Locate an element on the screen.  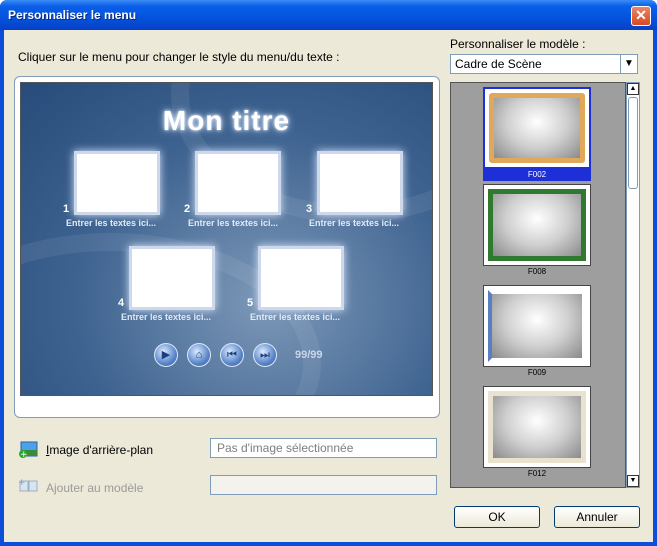
menu-item-number: 2 is located at coordinates (187, 209).